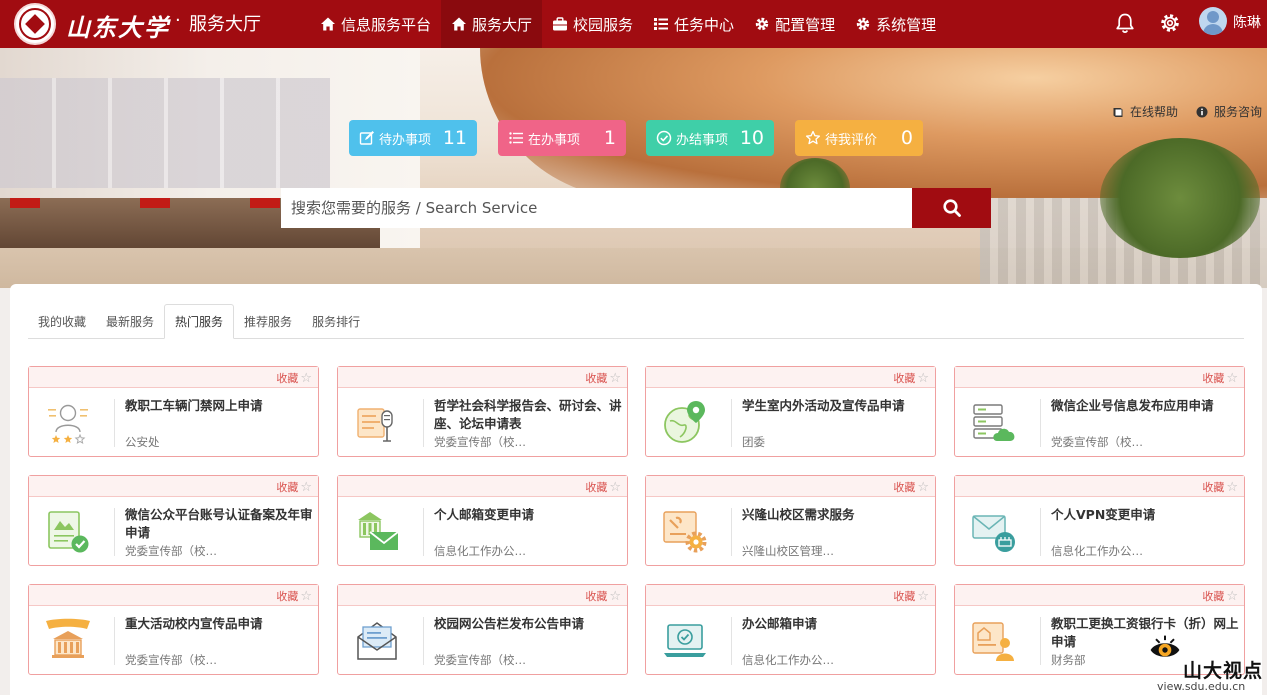  I want to click on microphone-icon, so click(377, 422).